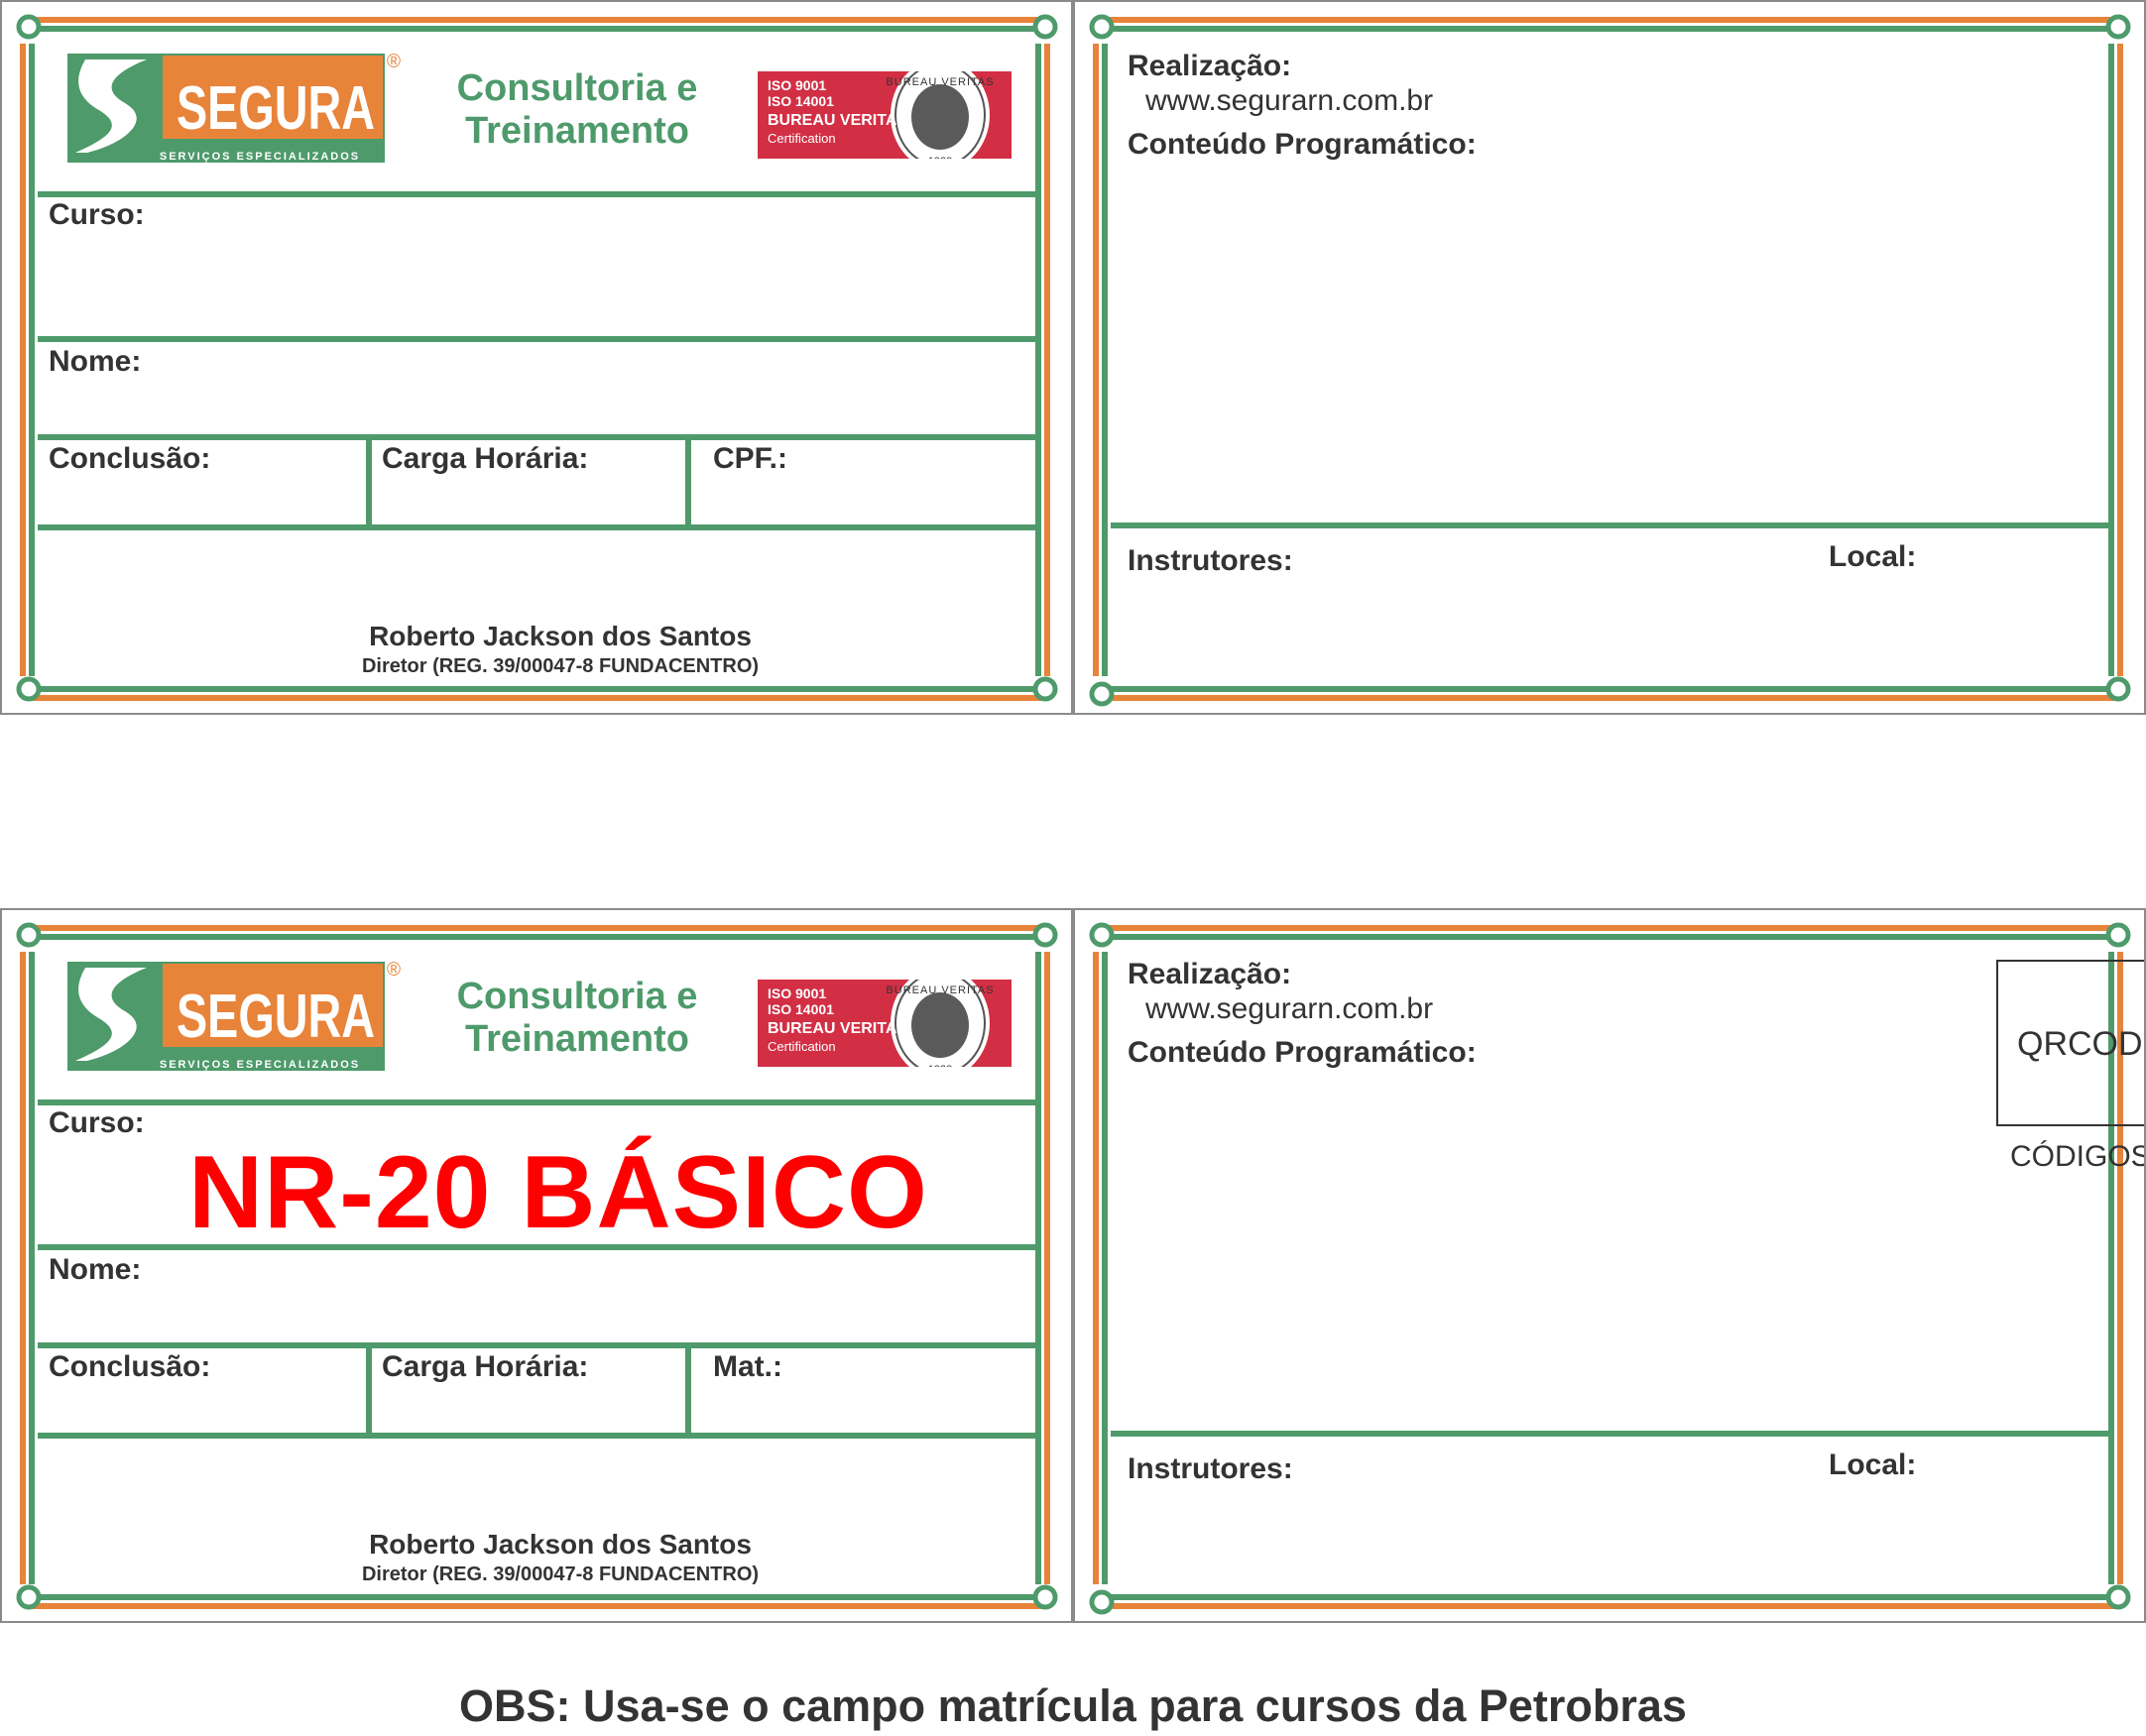 This screenshot has height=1736, width=2146. Describe the element at coordinates (2078, 1156) in the screenshot. I see `codes-label: CÓDIGOS` at that location.